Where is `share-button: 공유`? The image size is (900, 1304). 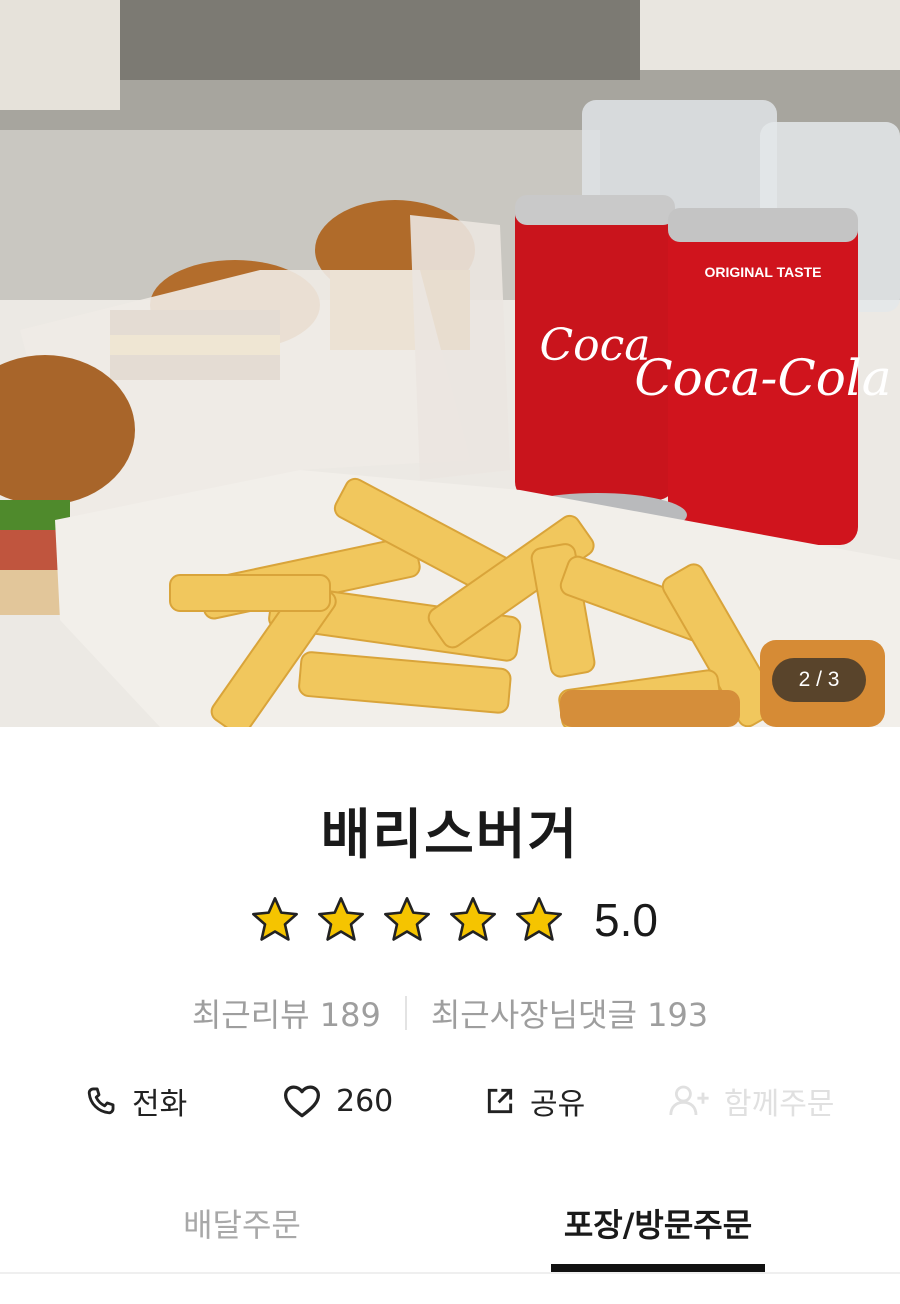
share-button: 공유 is located at coordinates (534, 1101).